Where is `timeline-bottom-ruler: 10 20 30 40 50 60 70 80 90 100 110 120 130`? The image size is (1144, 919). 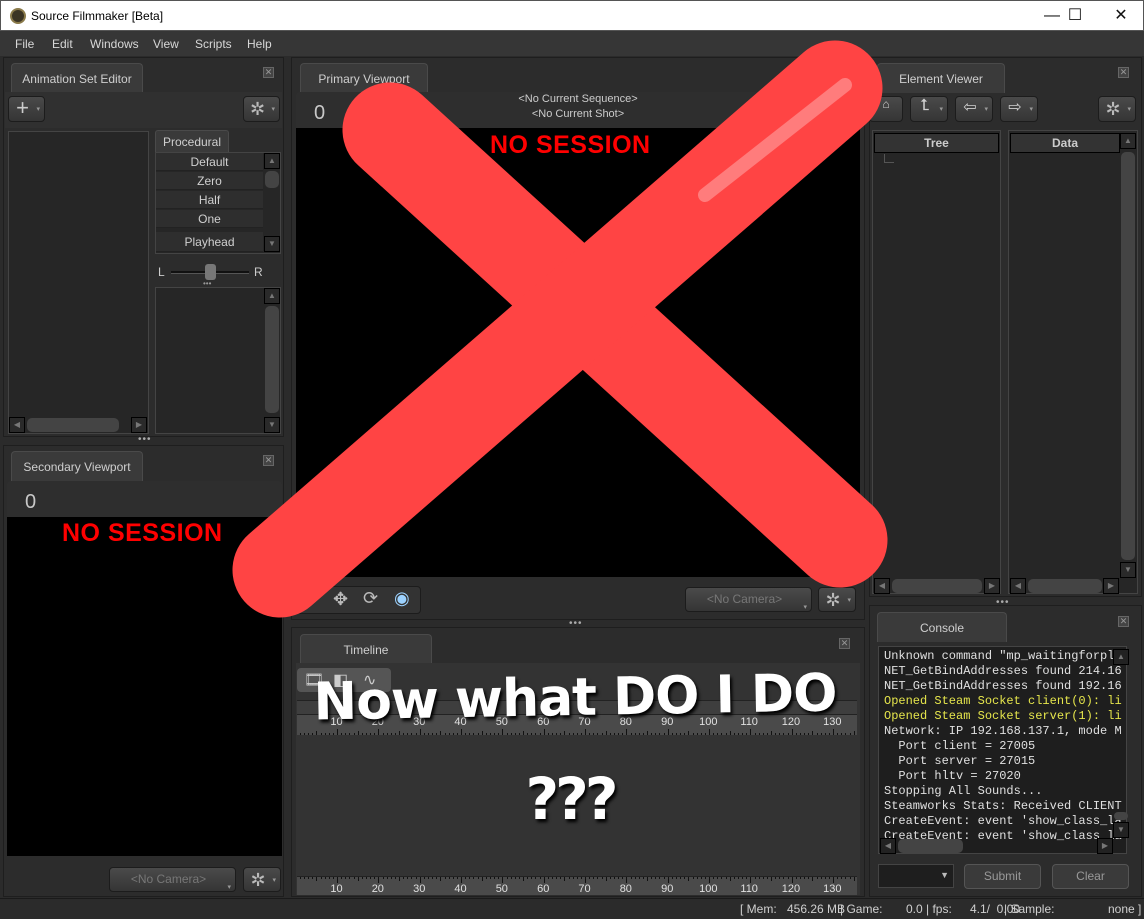
timeline-bottom-ruler: 10 20 30 40 50 60 70 80 90 100 110 120 130 is located at coordinates (577, 885).